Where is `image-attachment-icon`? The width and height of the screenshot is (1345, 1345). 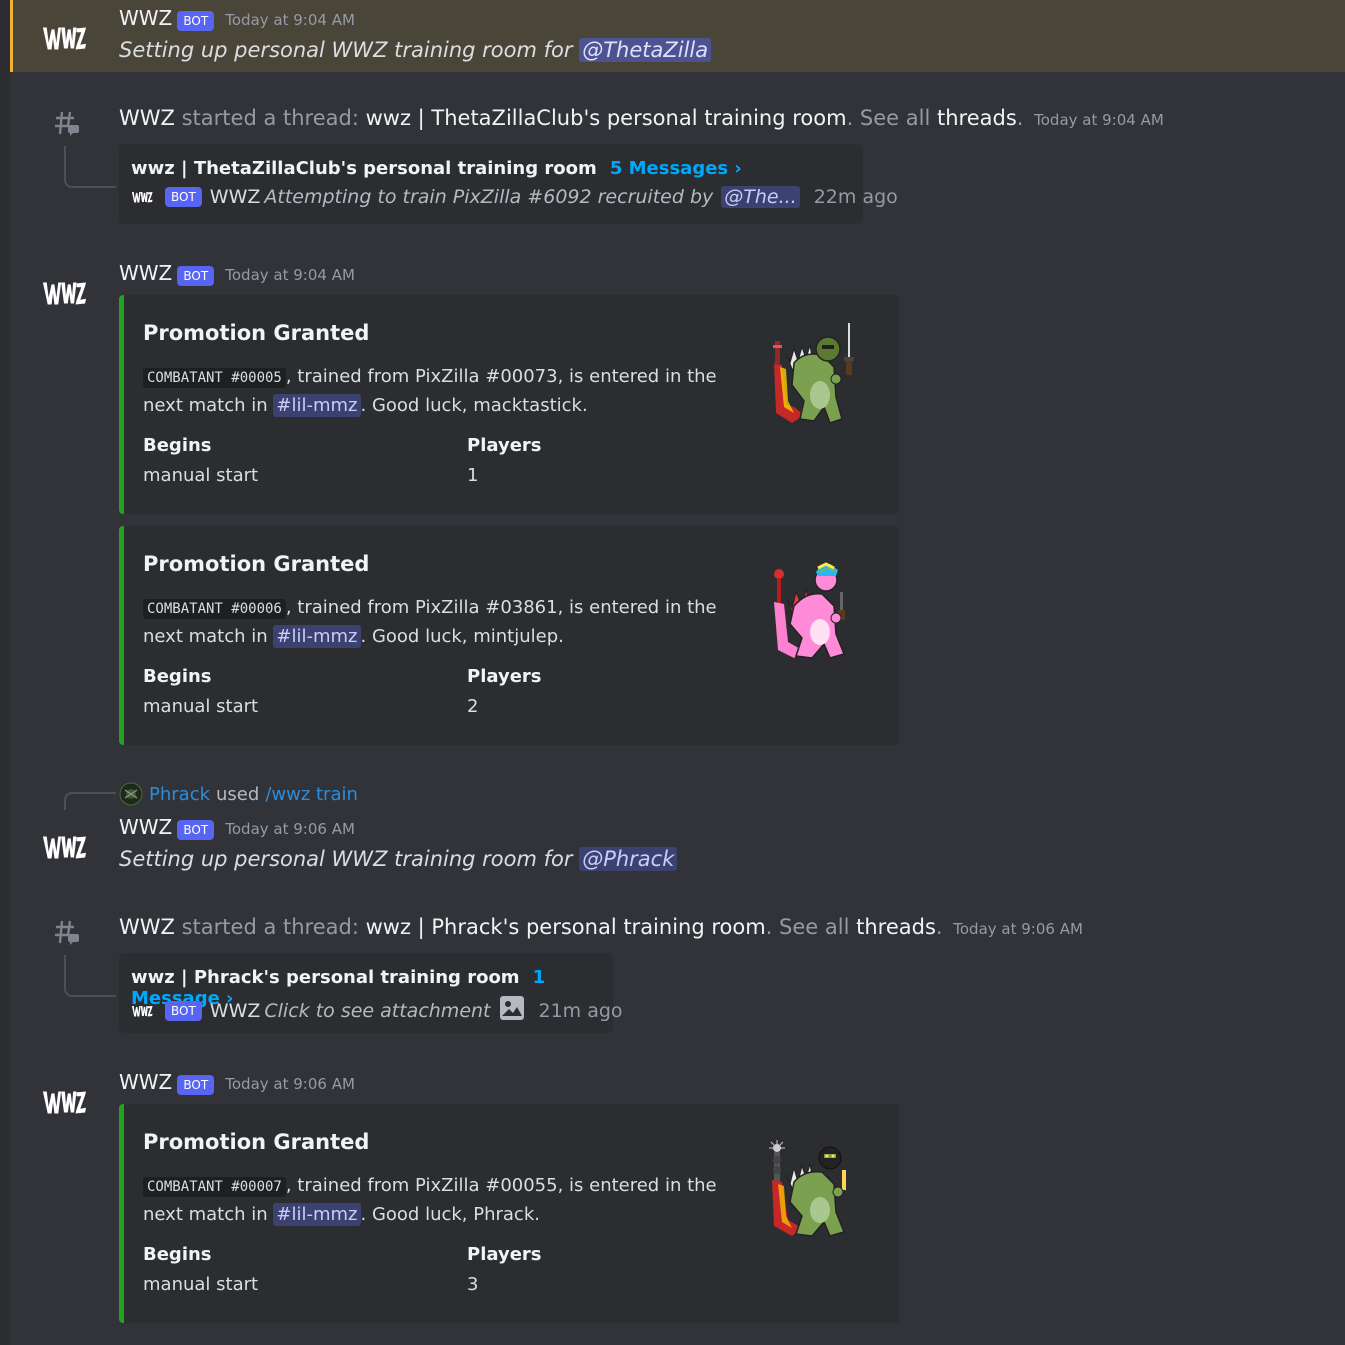
image-attachment-icon is located at coordinates (512, 1010).